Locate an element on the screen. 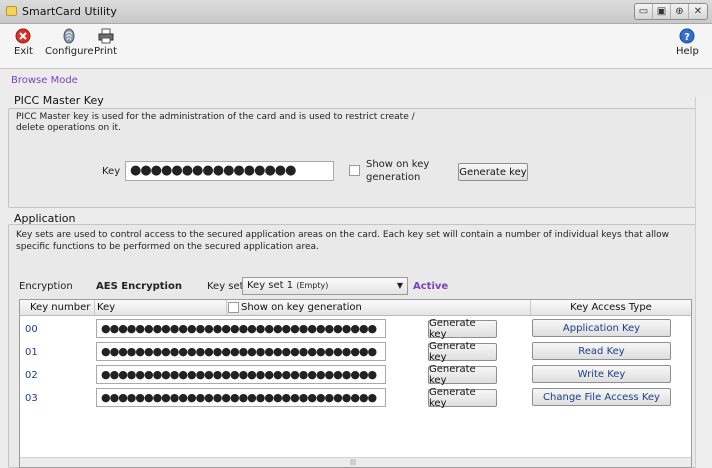 Image resolution: width=712 pixels, height=468 pixels. keyset-value: Key set 1 is located at coordinates (270, 285).